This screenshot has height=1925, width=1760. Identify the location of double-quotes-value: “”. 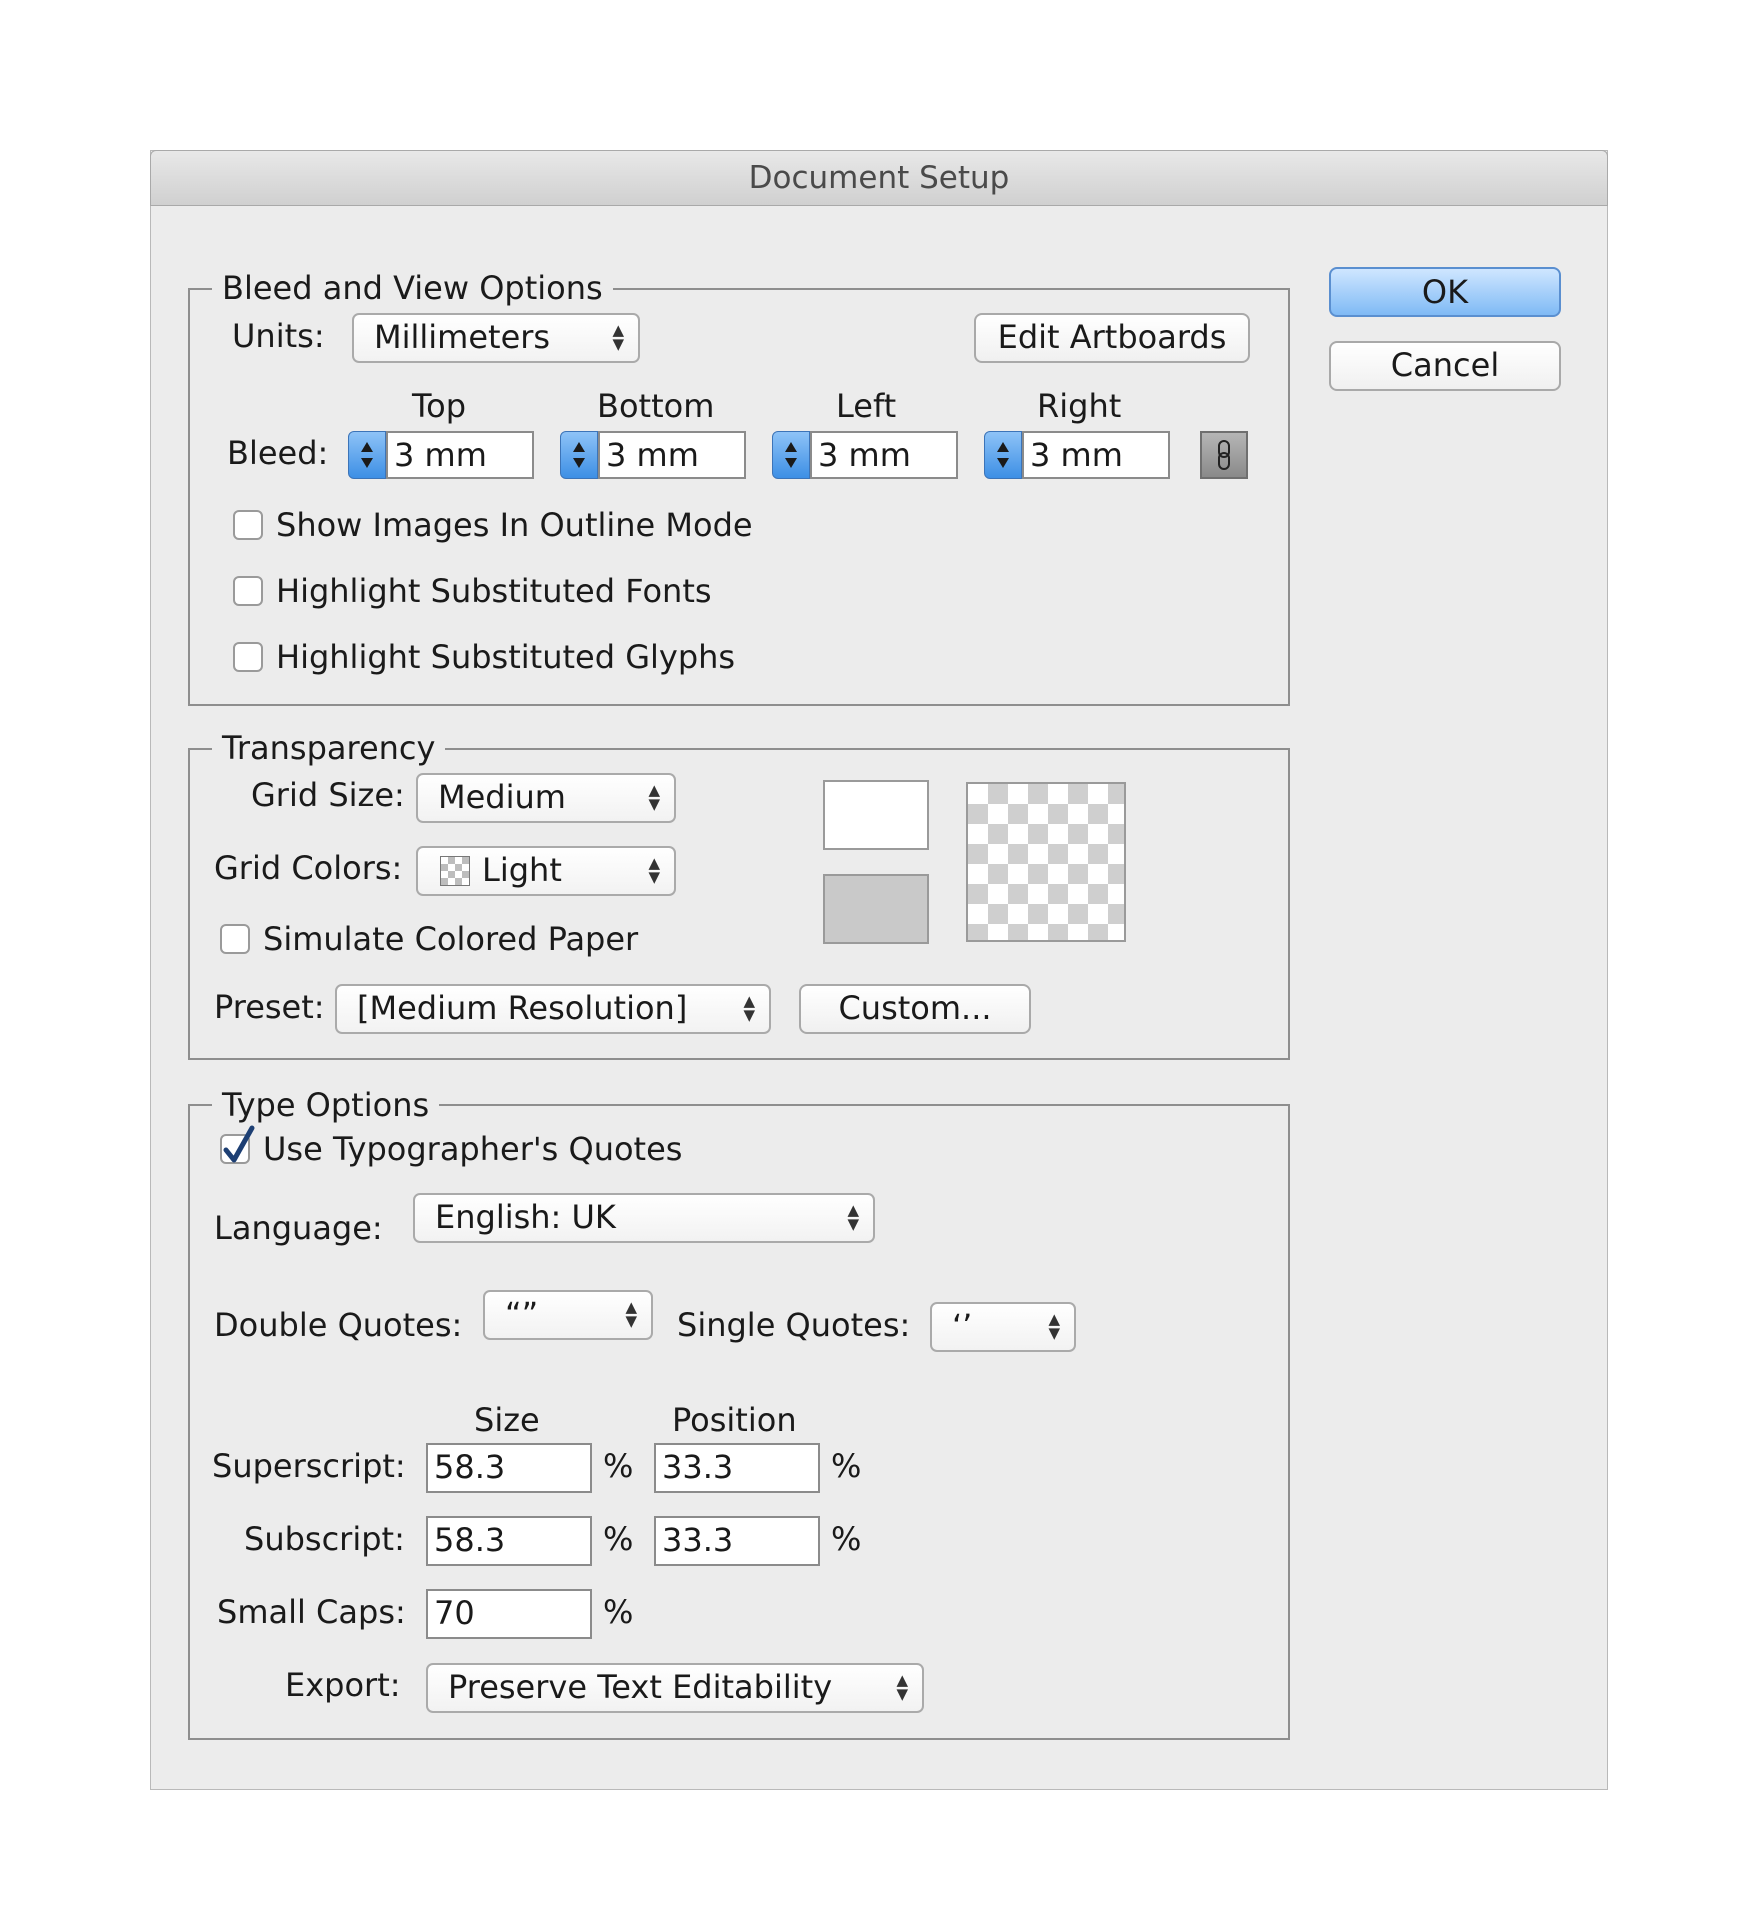
(522, 1314).